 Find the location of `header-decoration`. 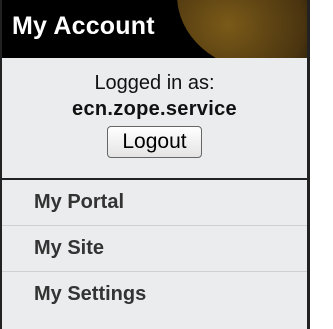

header-decoration is located at coordinates (242, 29).